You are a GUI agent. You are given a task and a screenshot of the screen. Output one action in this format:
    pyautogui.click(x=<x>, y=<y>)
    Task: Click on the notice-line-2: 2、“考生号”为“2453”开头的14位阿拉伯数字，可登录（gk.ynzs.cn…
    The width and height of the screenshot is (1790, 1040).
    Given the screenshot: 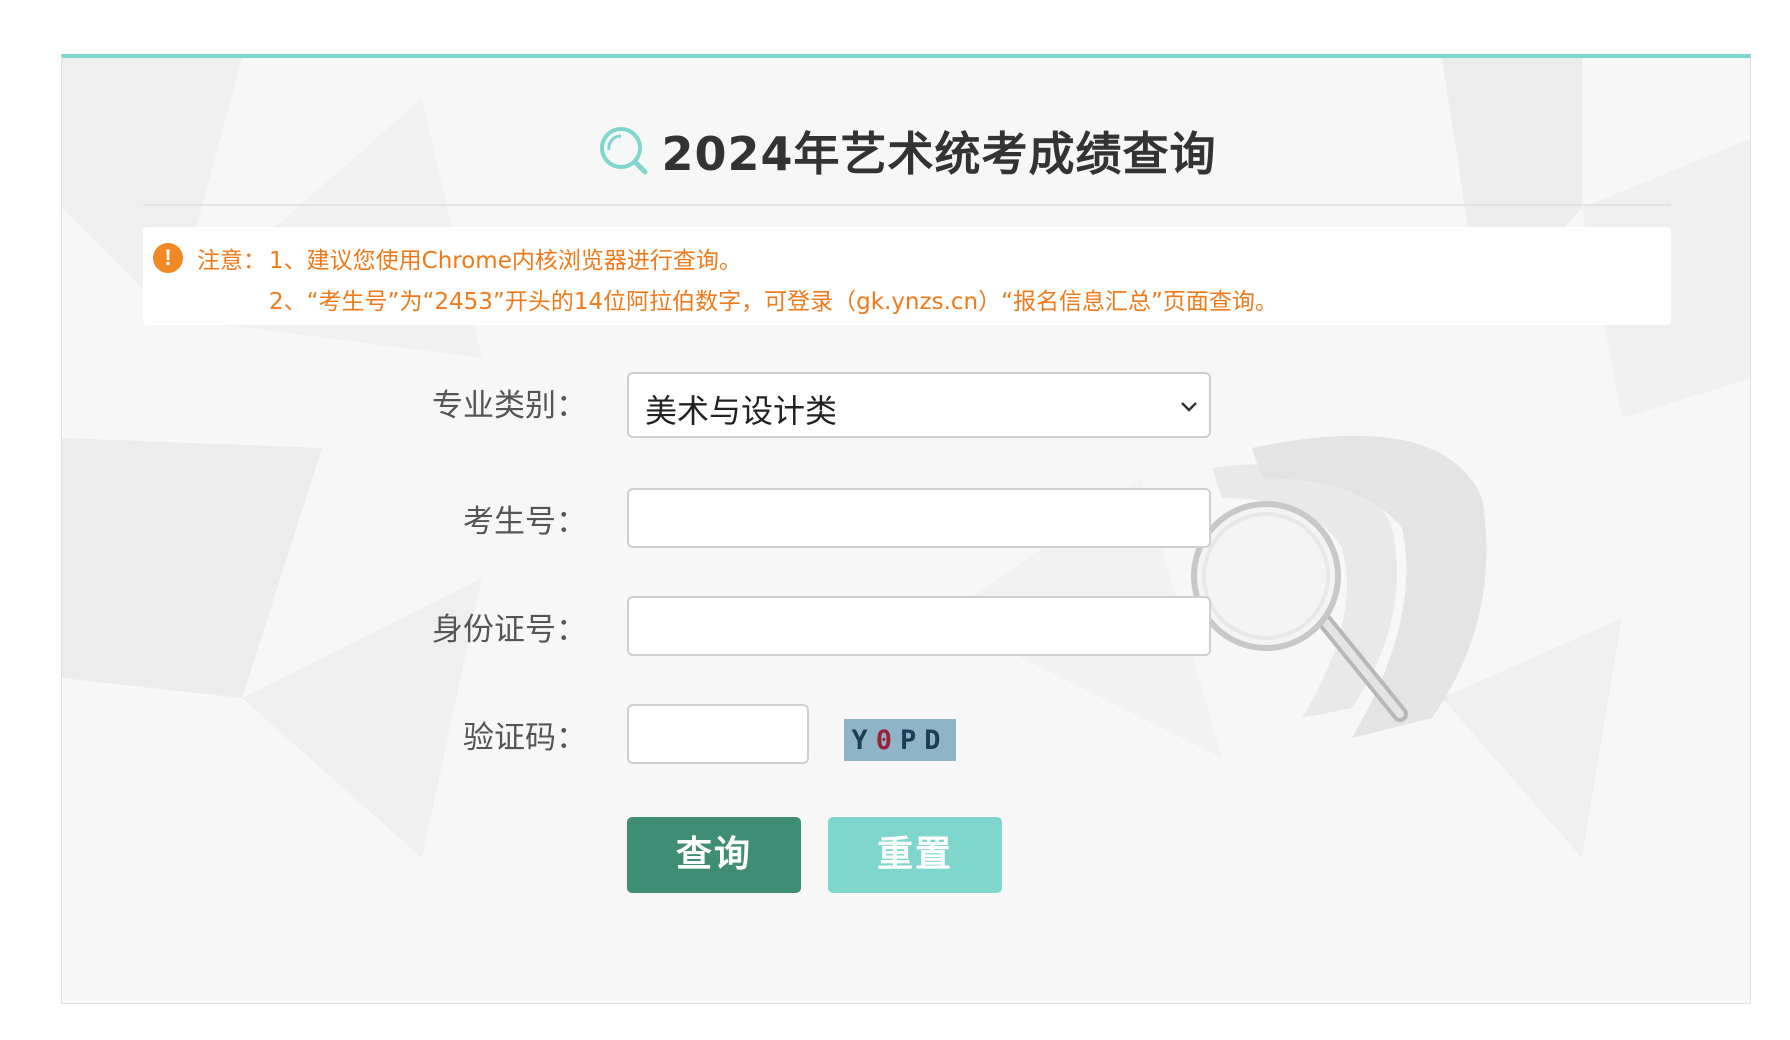 What is the action you would take?
    pyautogui.click(x=773, y=302)
    